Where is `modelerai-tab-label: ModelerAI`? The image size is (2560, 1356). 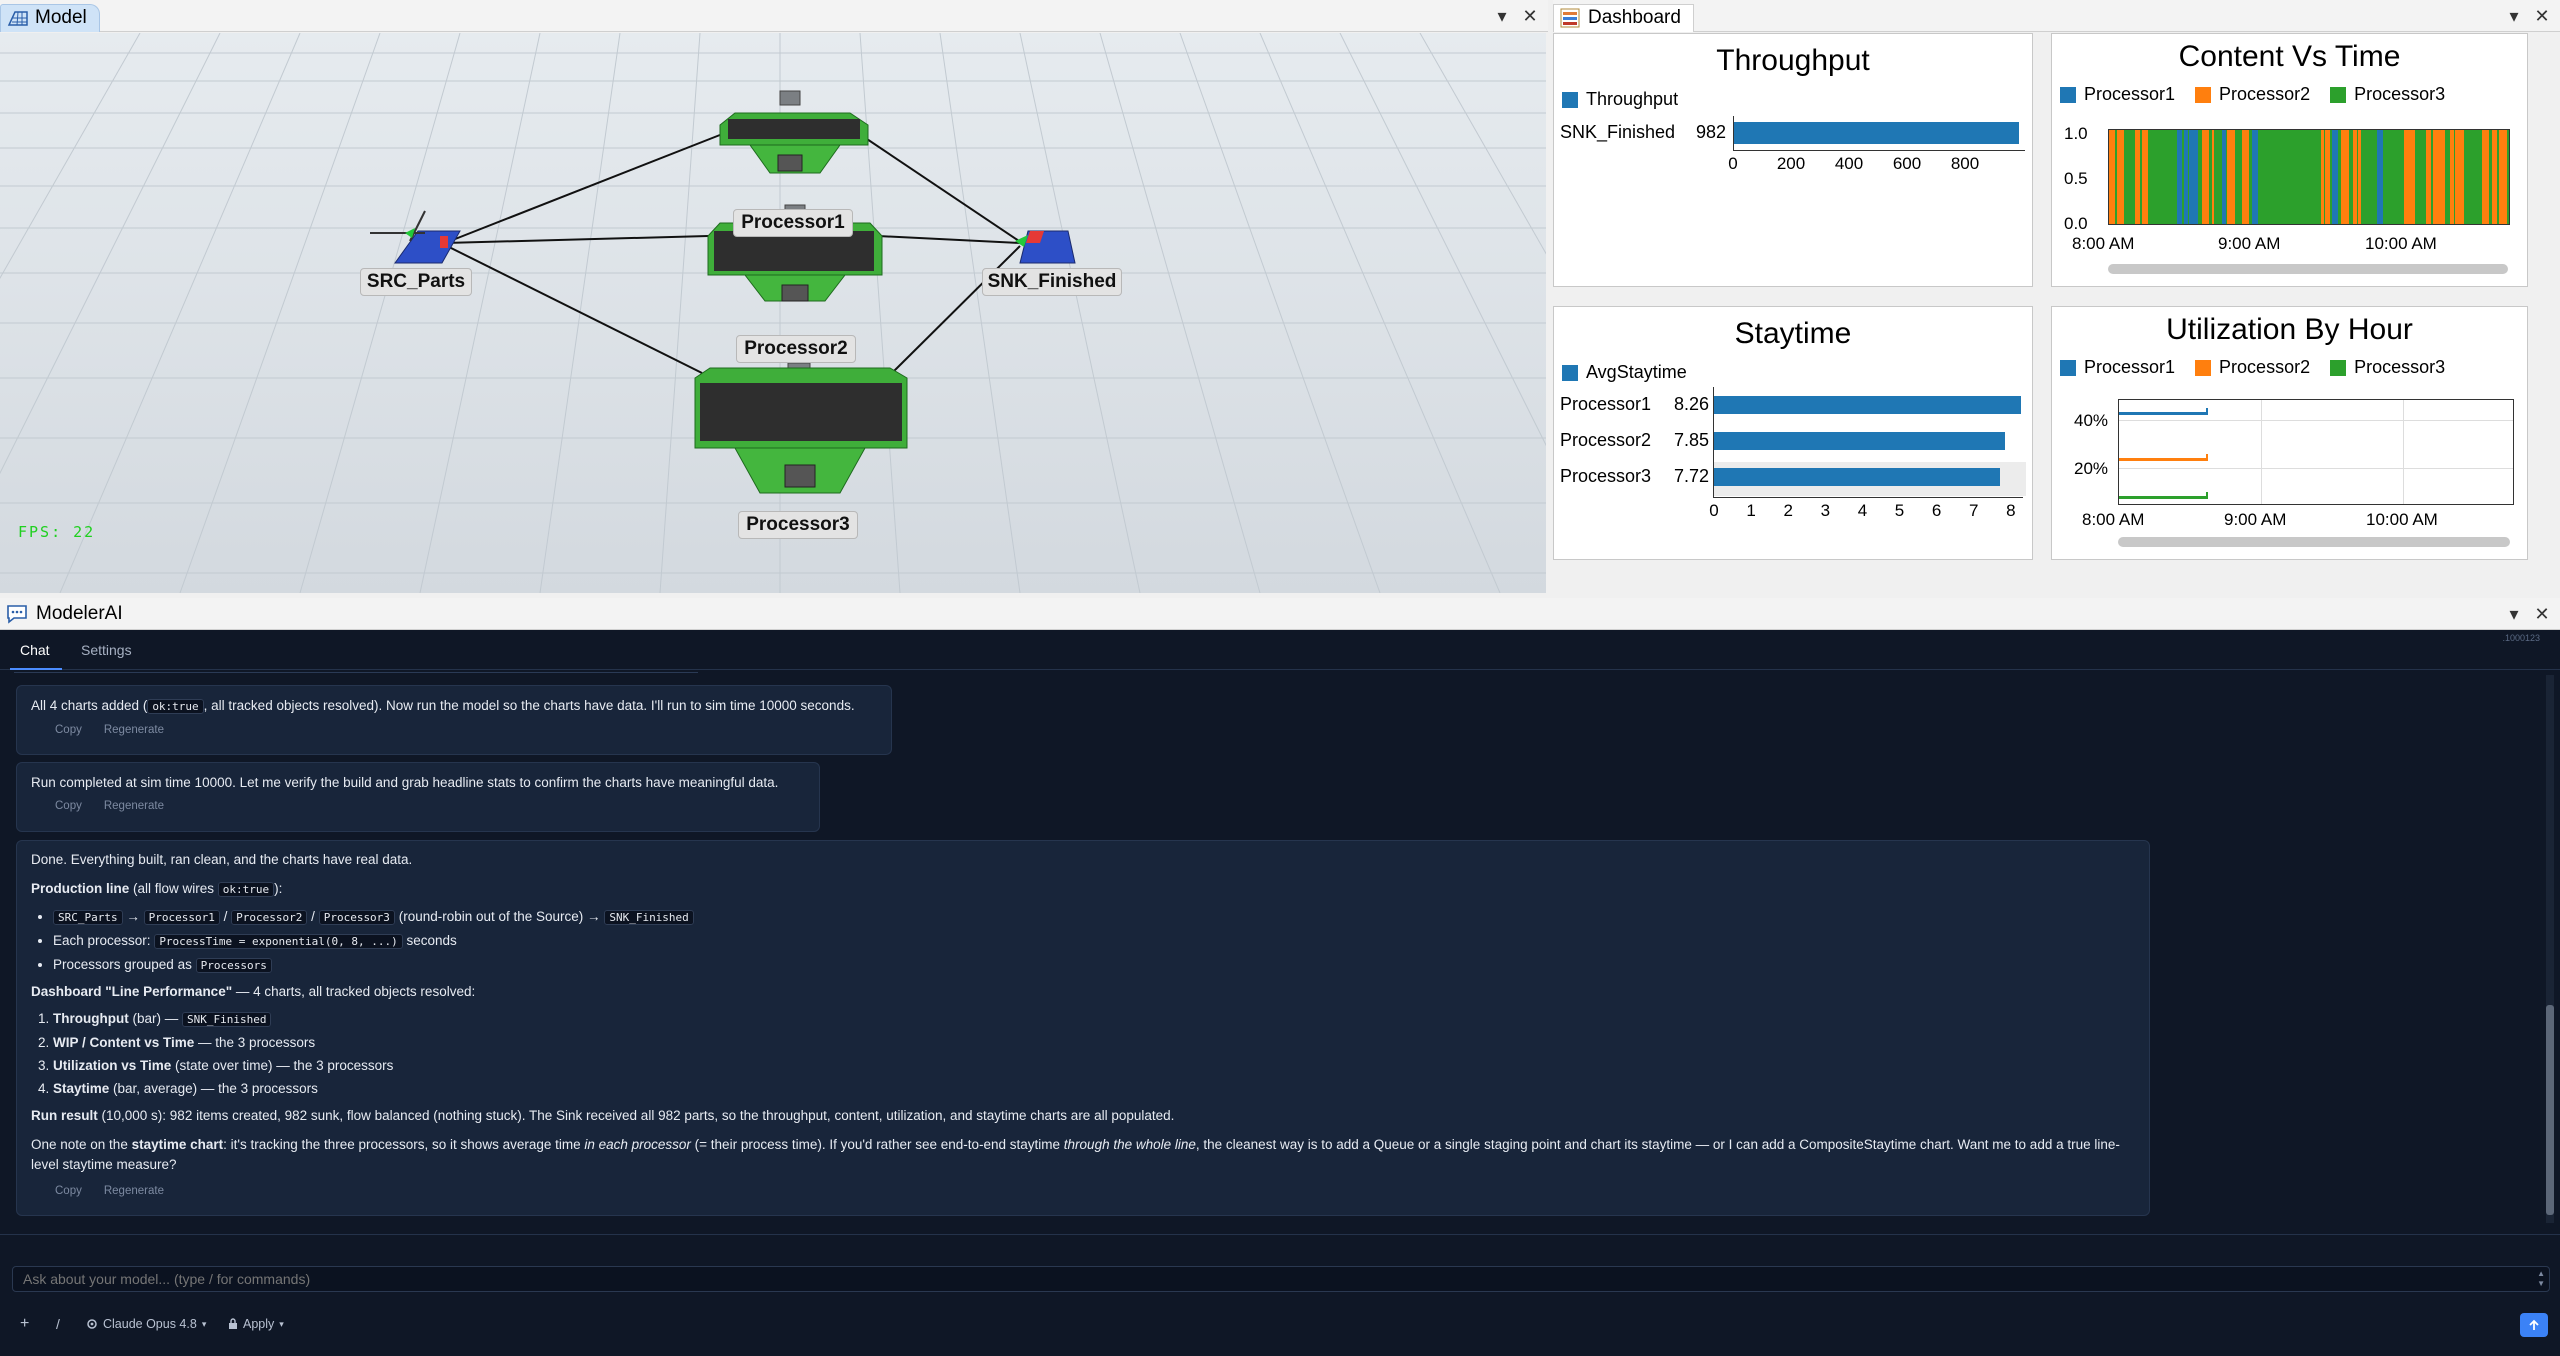 modelerai-tab-label: ModelerAI is located at coordinates (79, 613).